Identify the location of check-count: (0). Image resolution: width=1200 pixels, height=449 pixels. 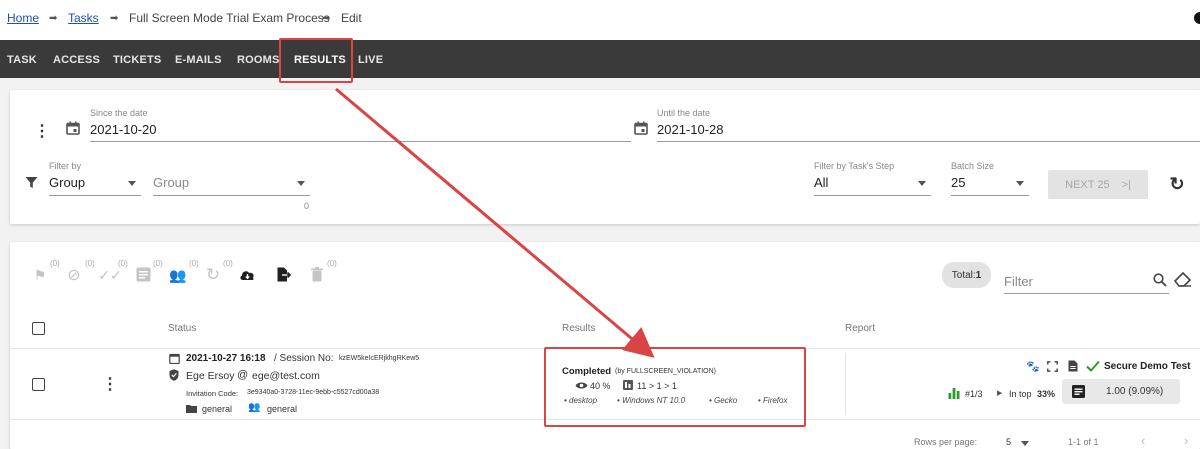
(123, 263).